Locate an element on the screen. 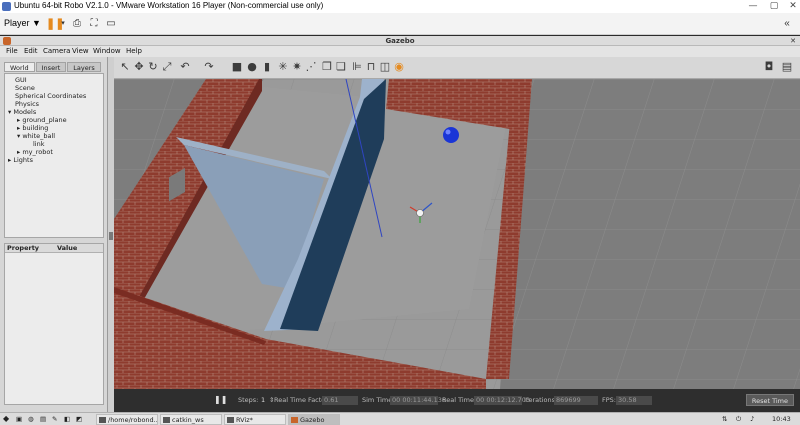  ball-highlight is located at coordinates (448, 132).